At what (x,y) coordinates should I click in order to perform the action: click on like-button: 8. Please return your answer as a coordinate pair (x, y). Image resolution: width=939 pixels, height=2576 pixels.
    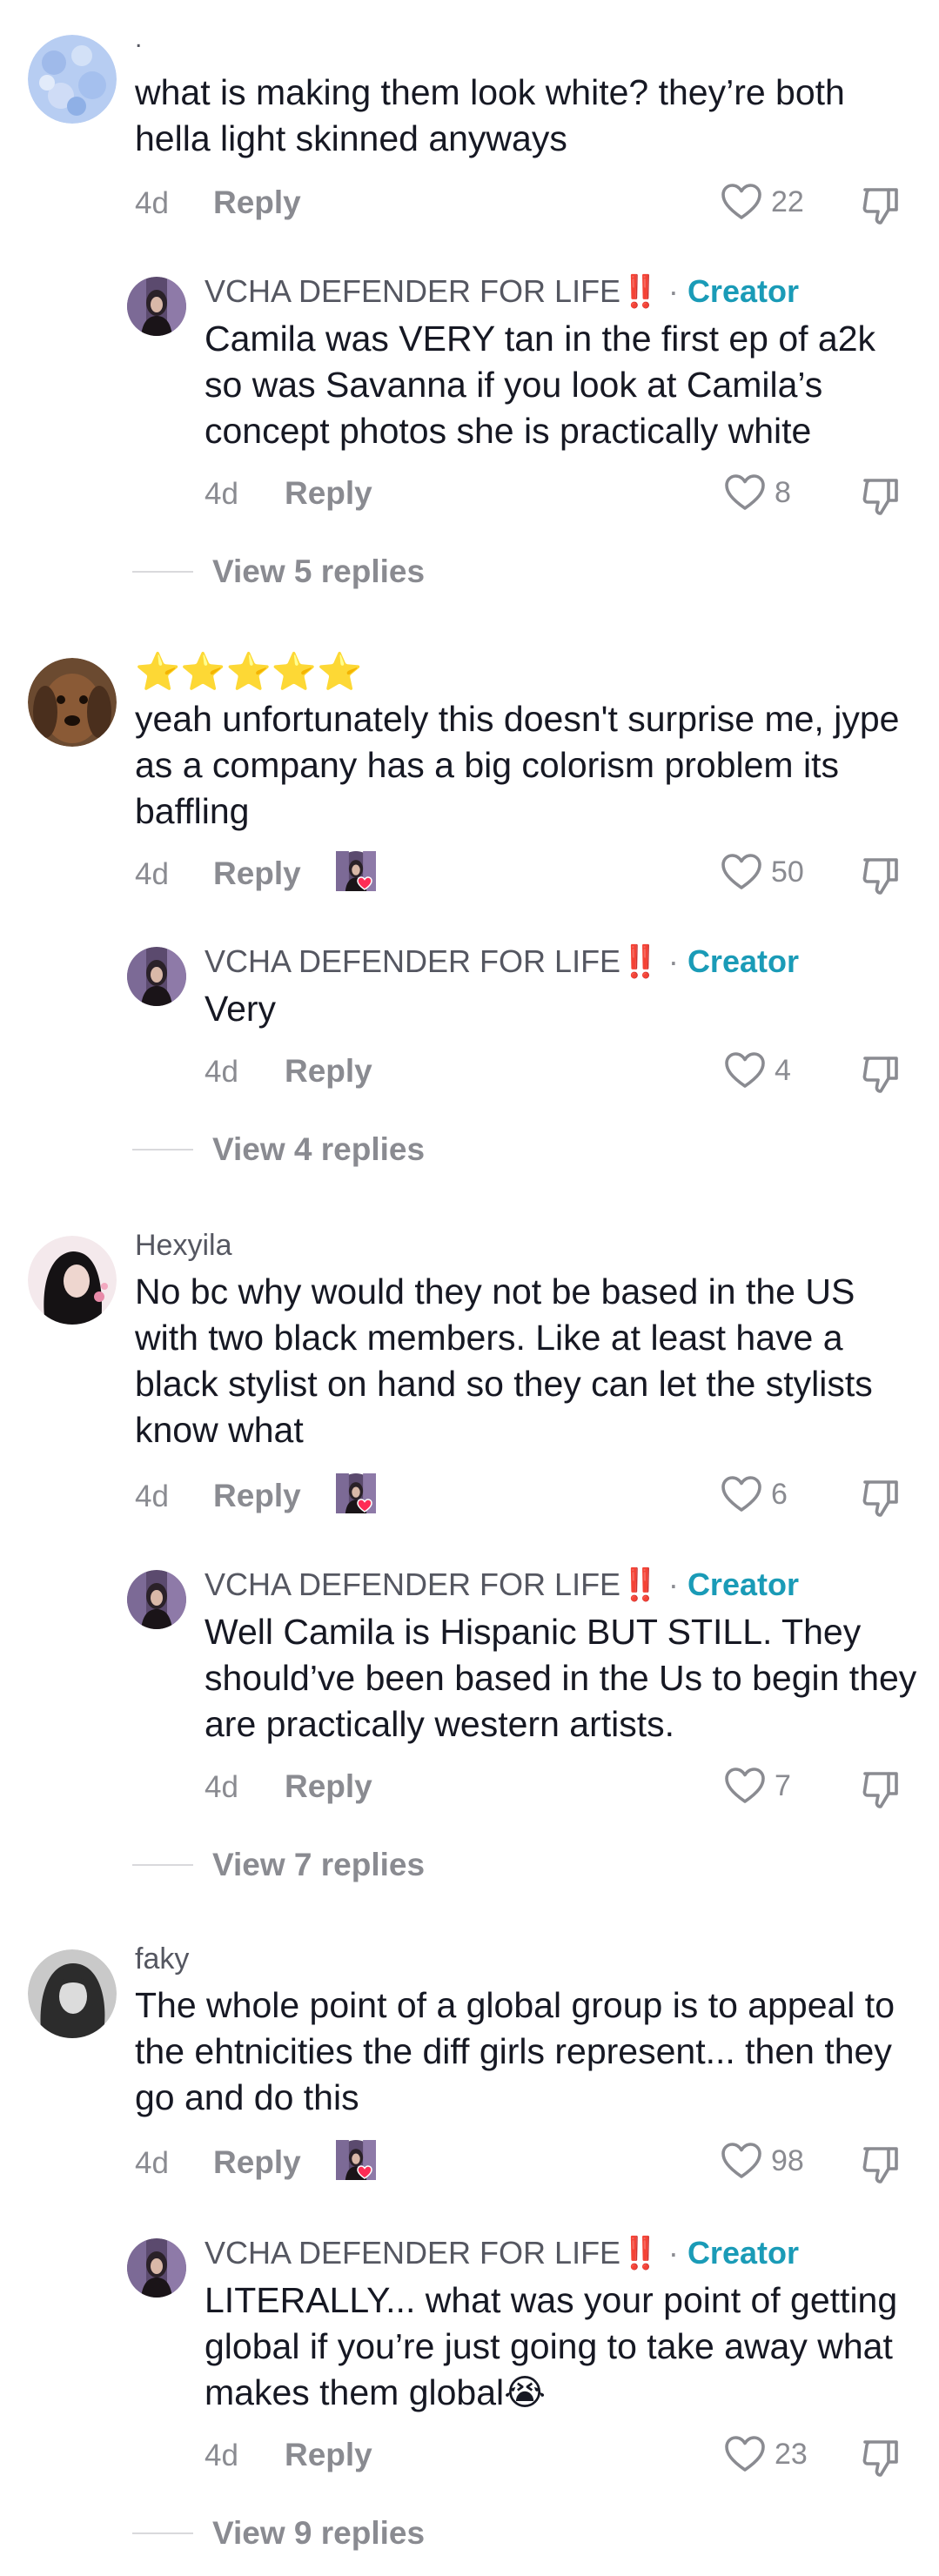
    Looking at the image, I should click on (757, 492).